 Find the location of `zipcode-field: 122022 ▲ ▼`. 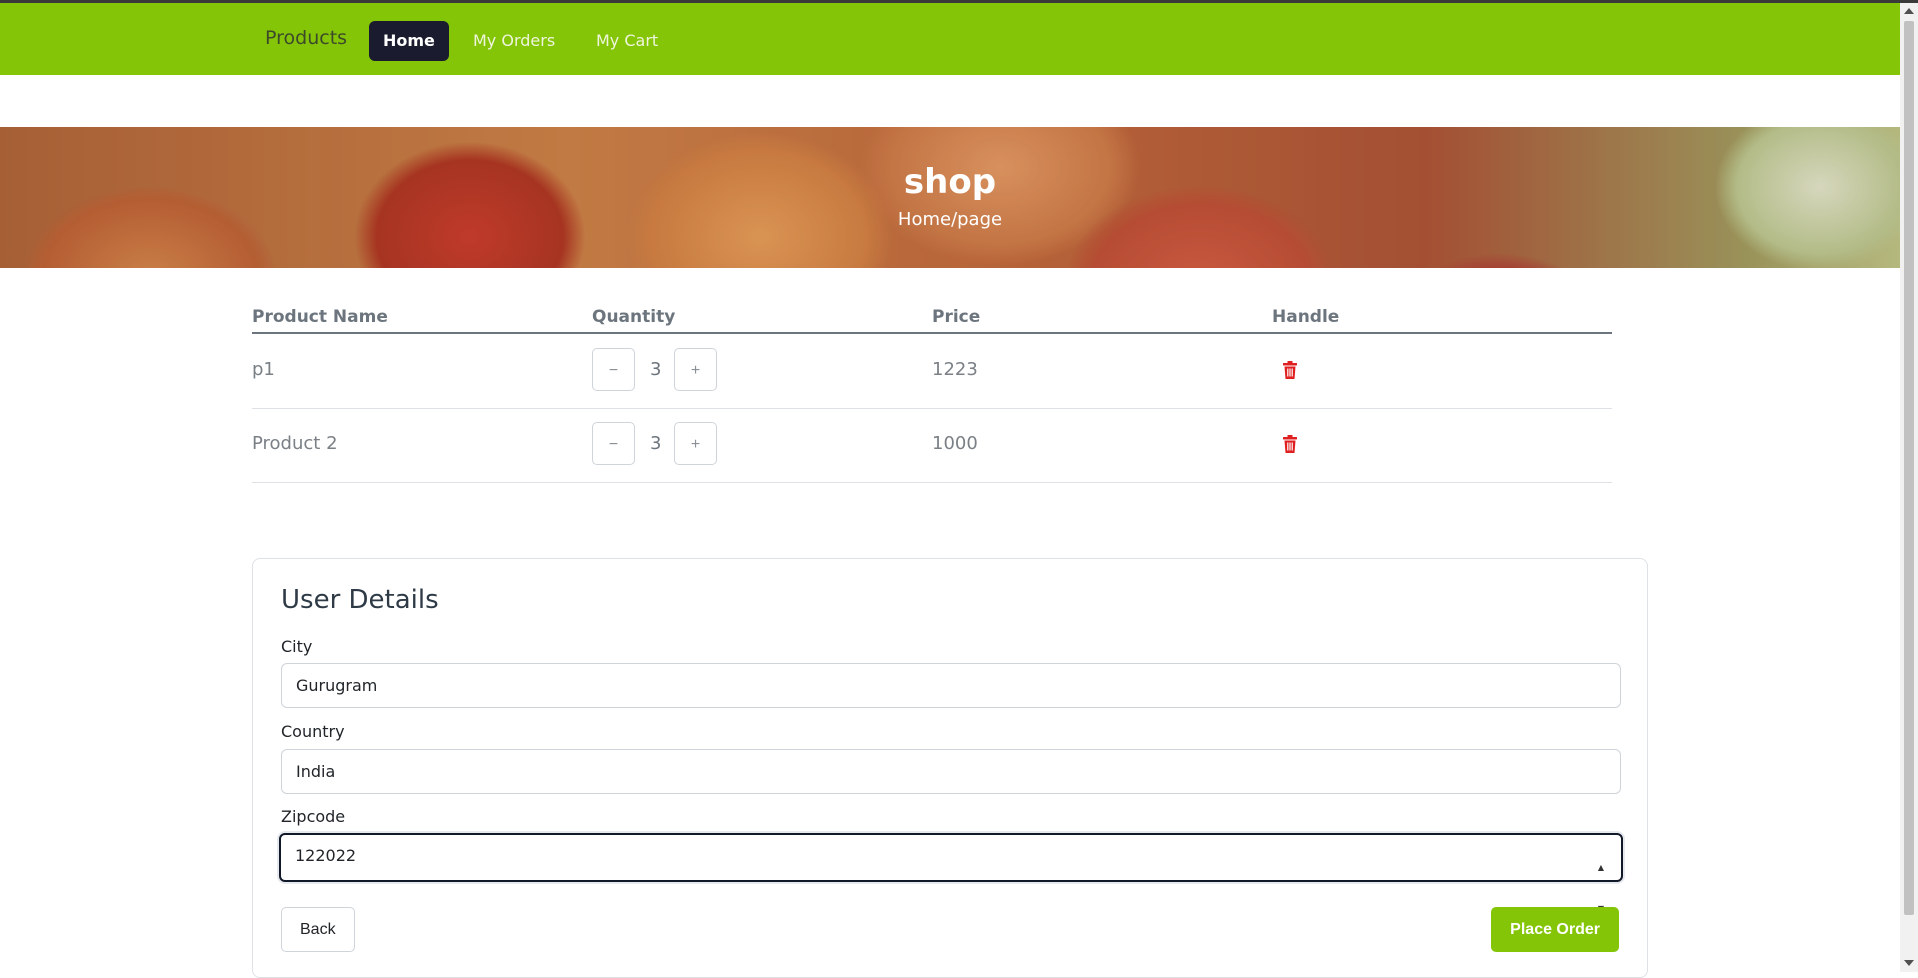

zipcode-field: 122022 ▲ ▼ is located at coordinates (951, 873).